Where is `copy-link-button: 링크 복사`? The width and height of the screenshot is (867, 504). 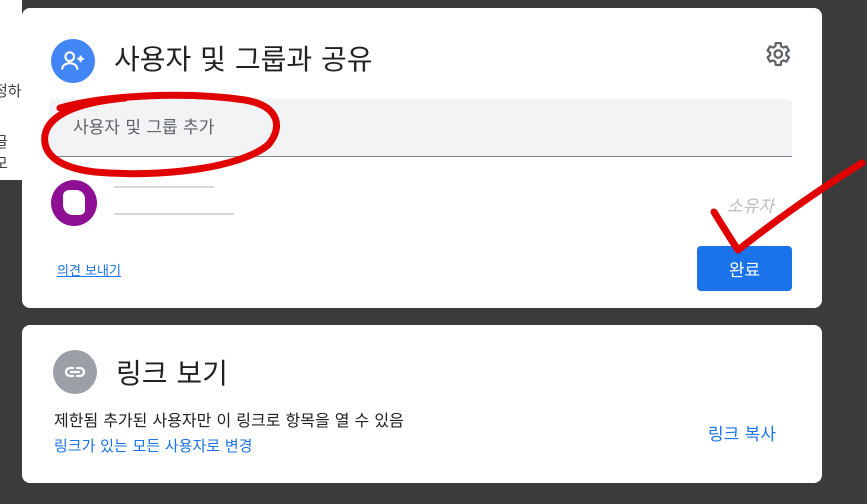 copy-link-button: 링크 복사 is located at coordinates (742, 432).